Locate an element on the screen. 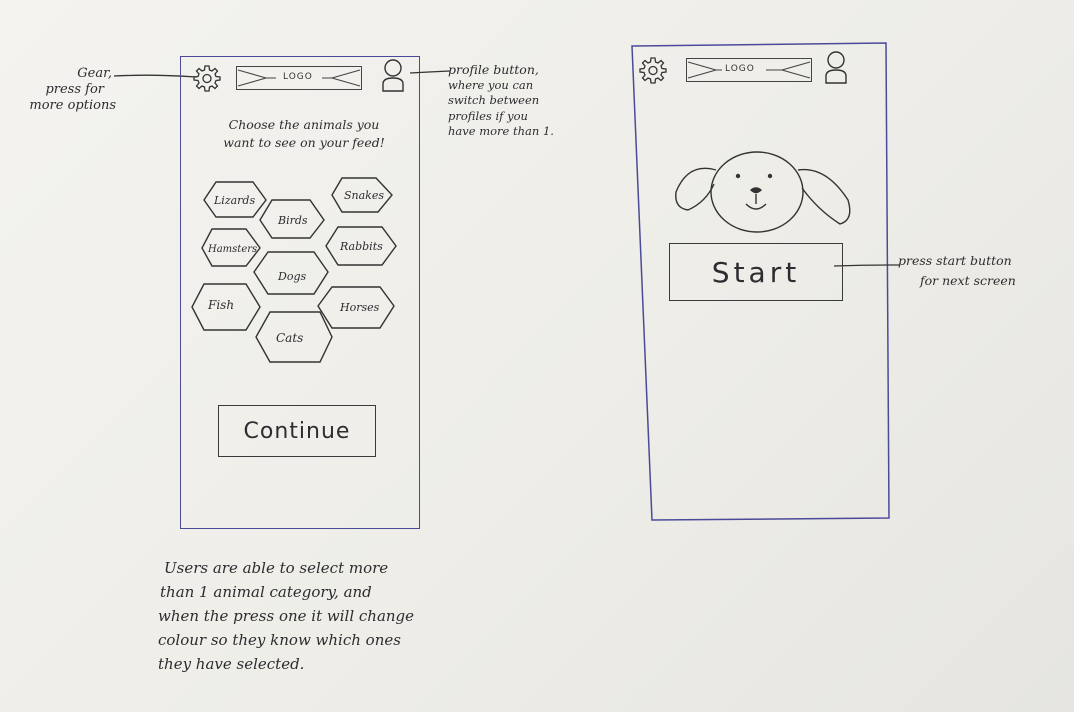  prompt-line: Choose the animals you is located at coordinates (304, 124).